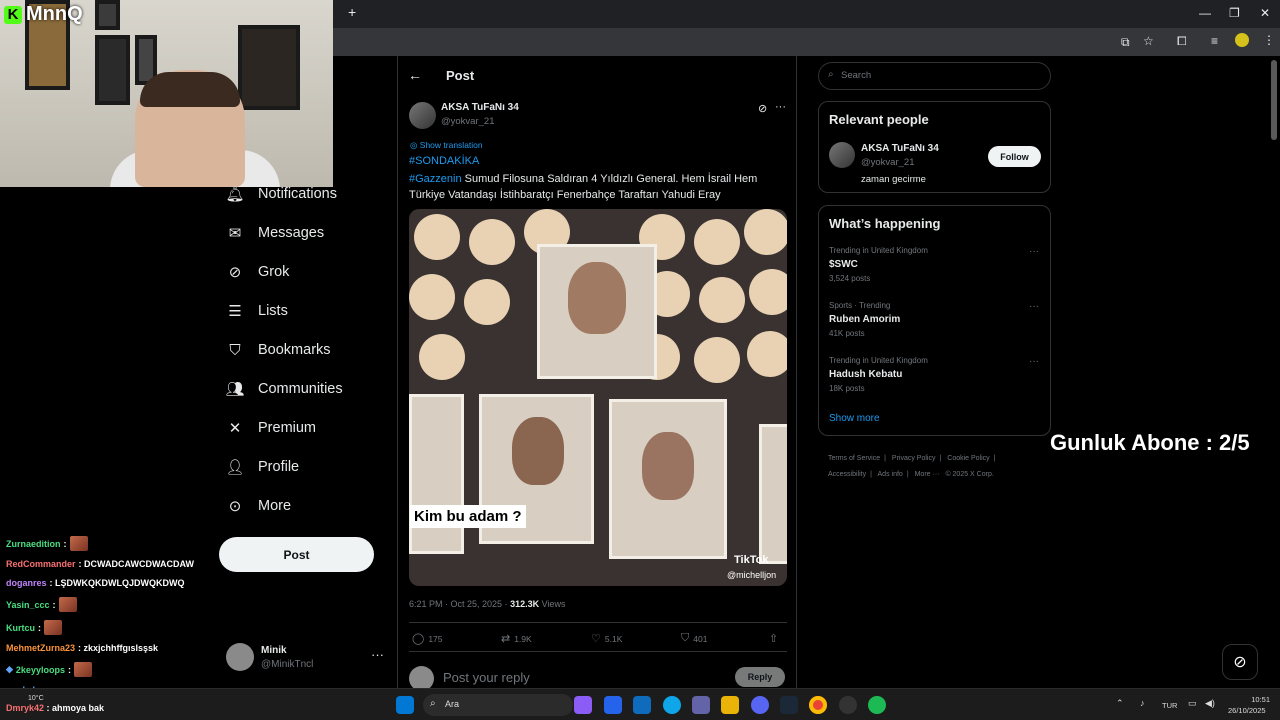 The height and width of the screenshot is (720, 1280). I want to click on hashtag-link: #Gazzenin, so click(435, 179).